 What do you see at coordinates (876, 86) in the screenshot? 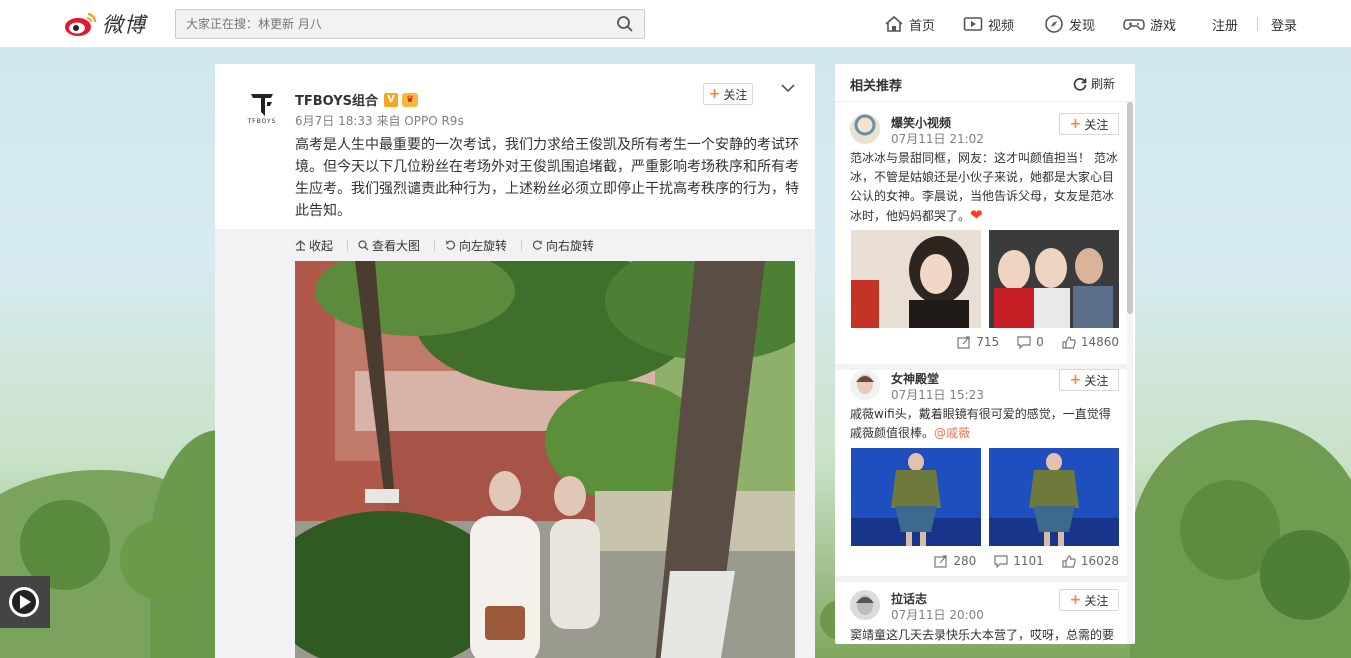
I see `panel-title: 相关推荐` at bounding box center [876, 86].